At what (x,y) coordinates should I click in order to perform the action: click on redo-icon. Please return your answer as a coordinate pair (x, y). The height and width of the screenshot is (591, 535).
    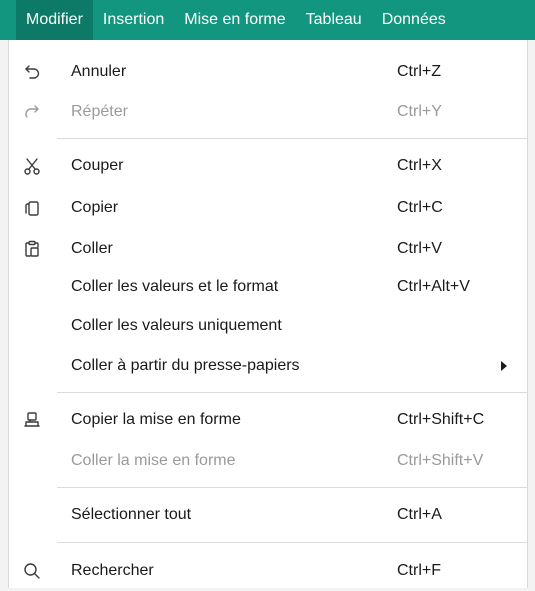
    Looking at the image, I should click on (32, 112).